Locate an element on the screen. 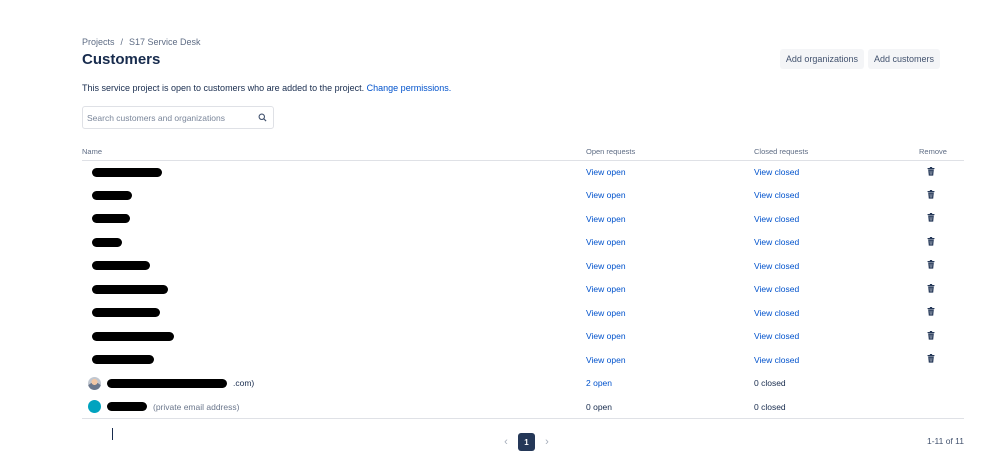 The image size is (999, 465). customer-name-cell: (private email address) is located at coordinates (334, 407).